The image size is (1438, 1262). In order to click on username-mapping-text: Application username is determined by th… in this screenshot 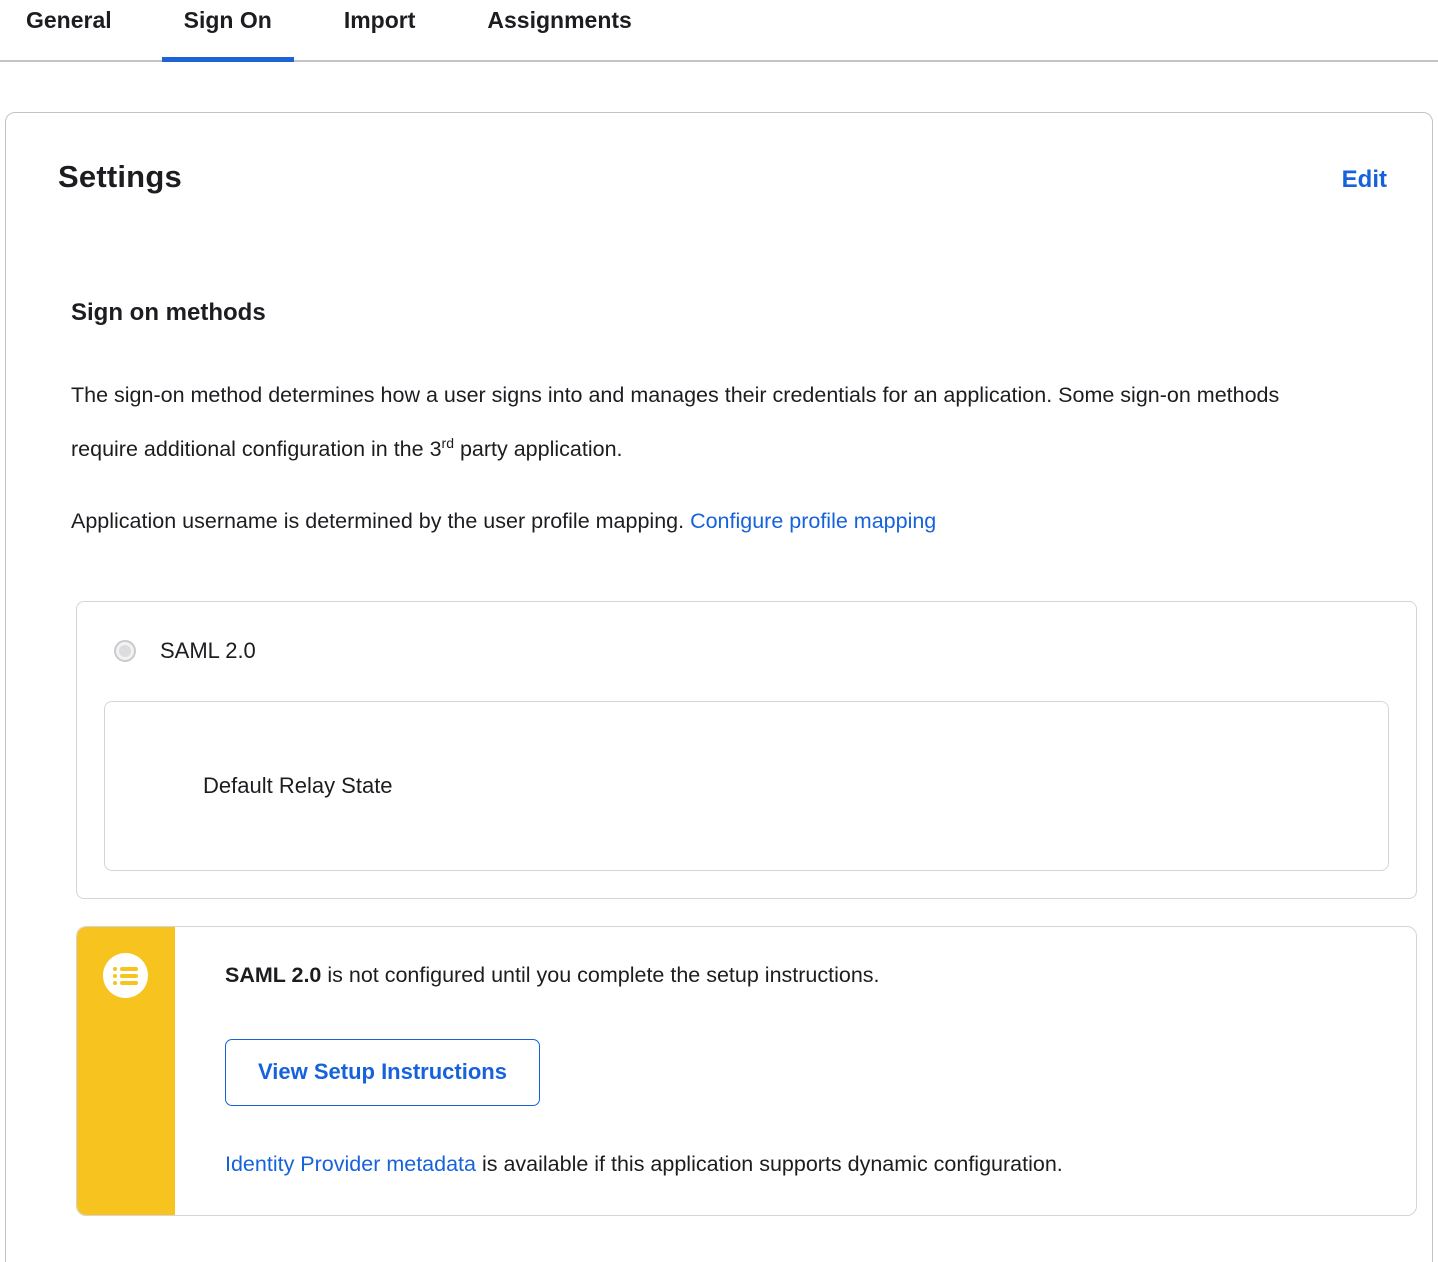, I will do `click(381, 521)`.